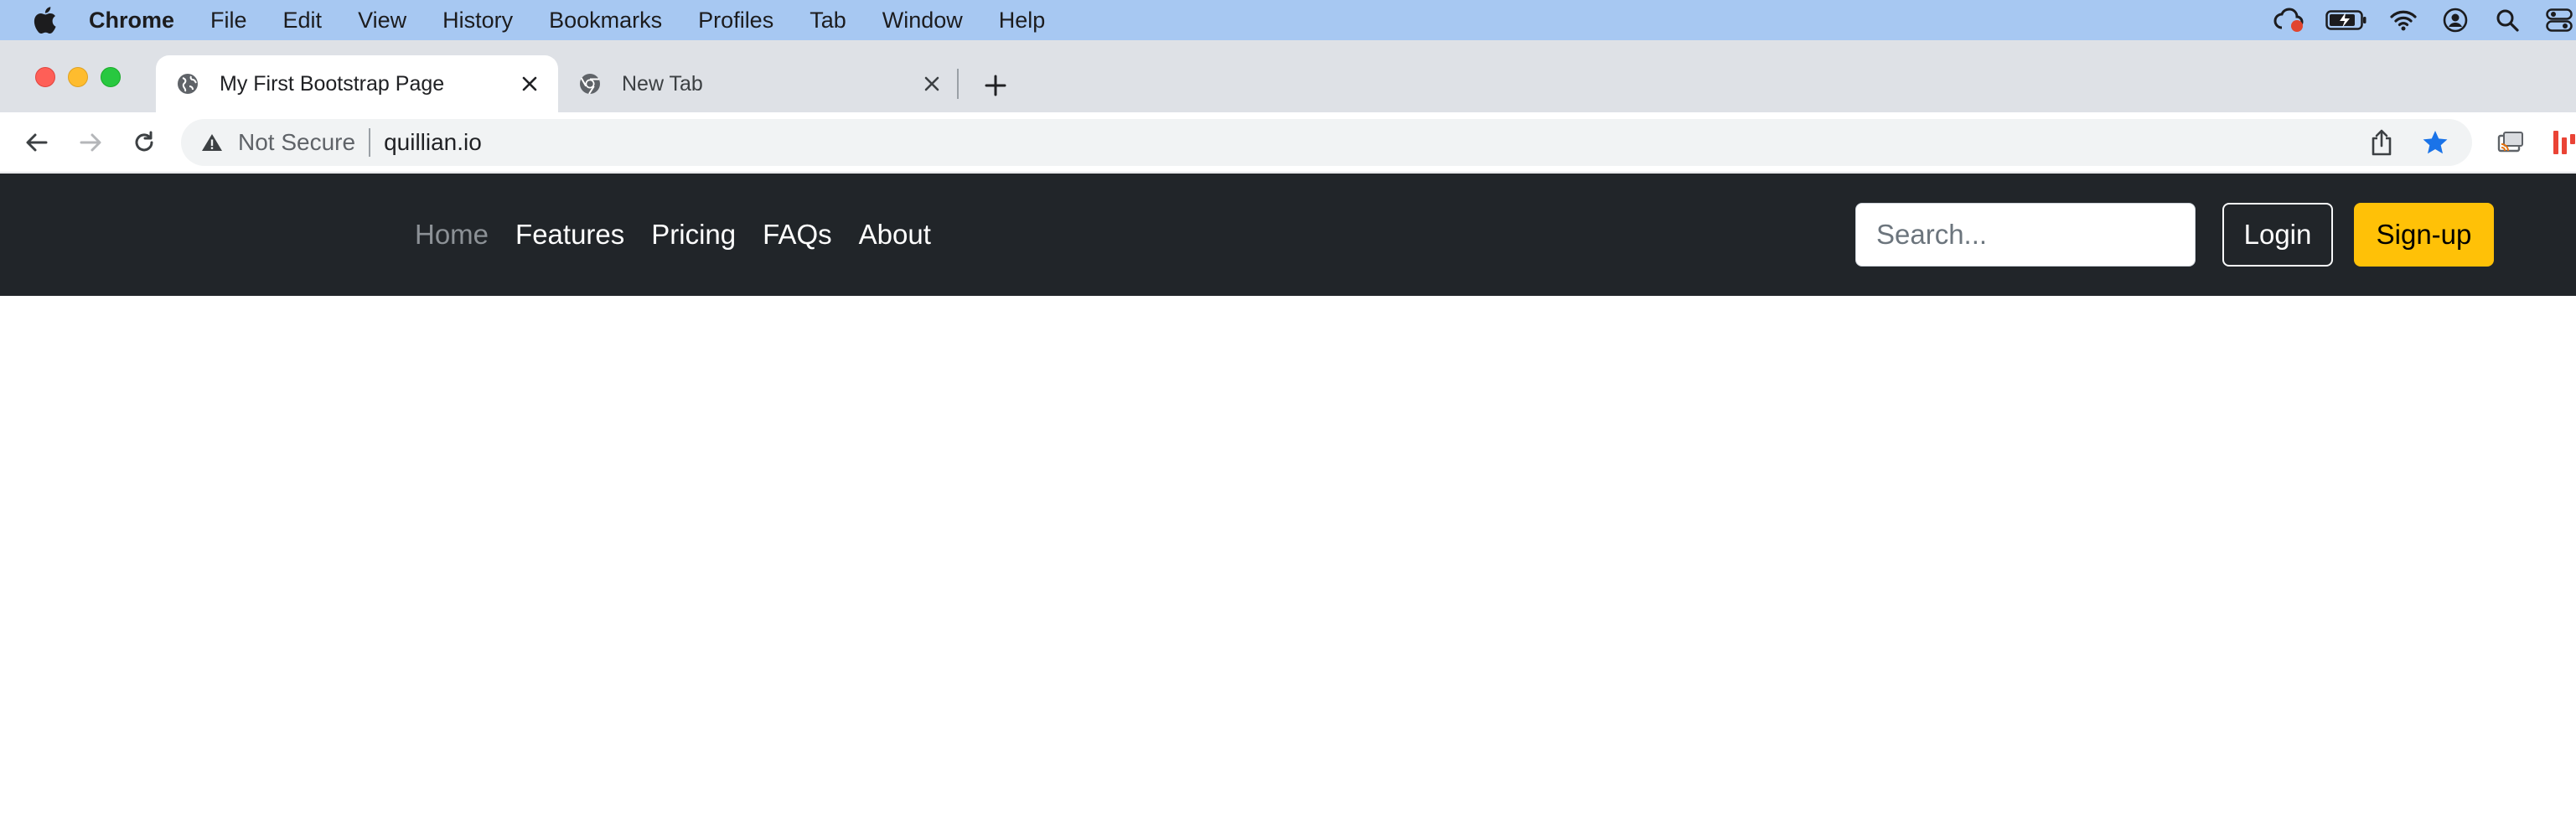 This screenshot has height=813, width=2576. I want to click on nav-link-home: Home, so click(452, 235).